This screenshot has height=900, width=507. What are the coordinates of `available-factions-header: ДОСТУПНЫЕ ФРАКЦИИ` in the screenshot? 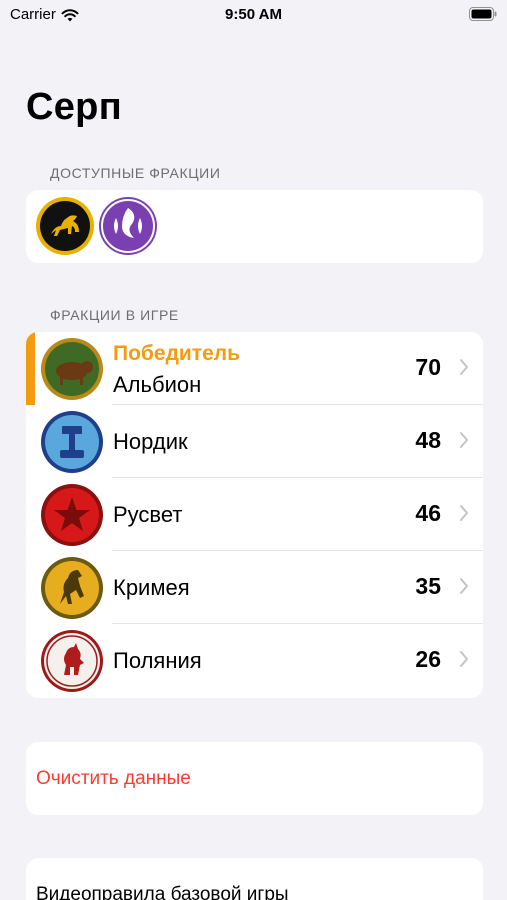 It's located at (135, 173).